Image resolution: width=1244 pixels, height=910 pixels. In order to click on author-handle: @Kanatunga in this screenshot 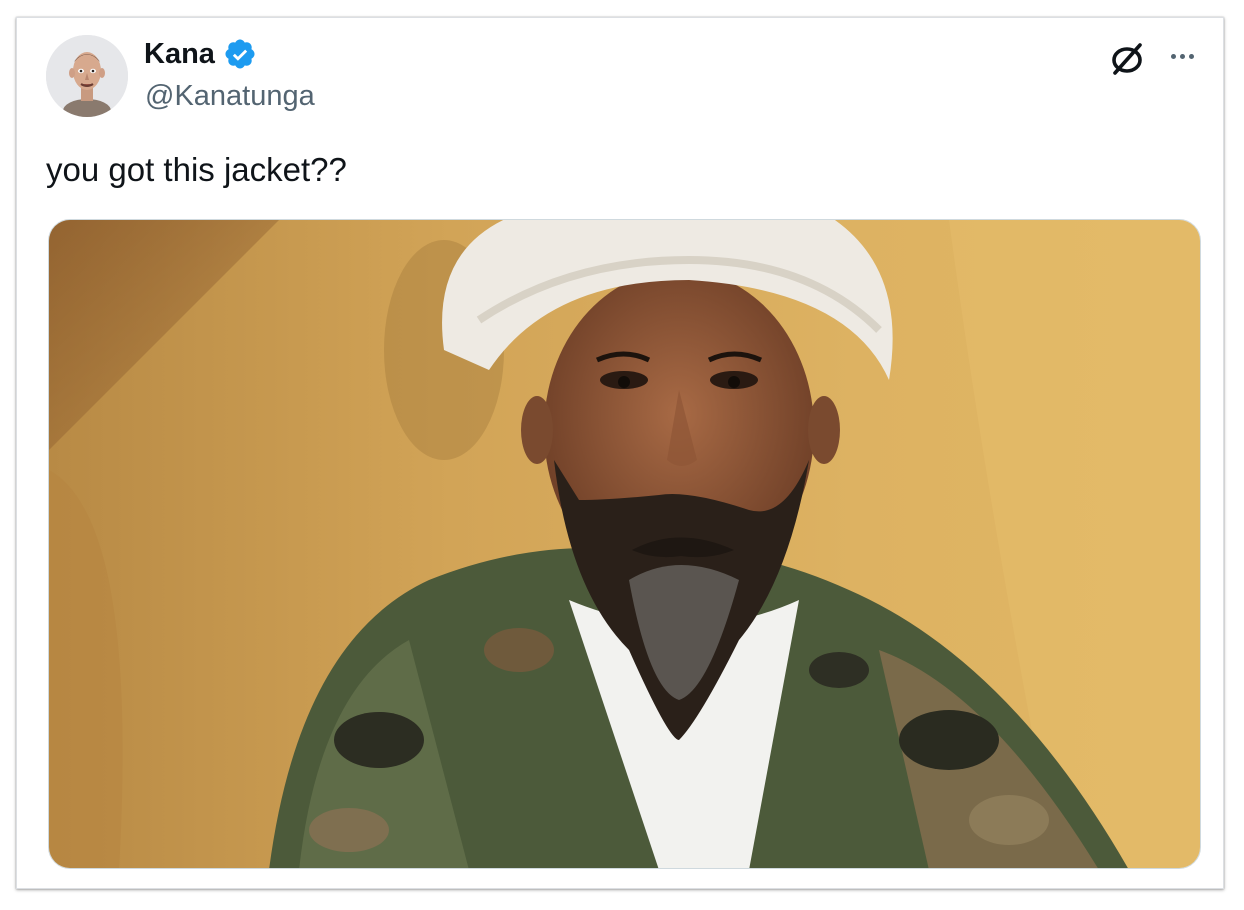, I will do `click(230, 96)`.